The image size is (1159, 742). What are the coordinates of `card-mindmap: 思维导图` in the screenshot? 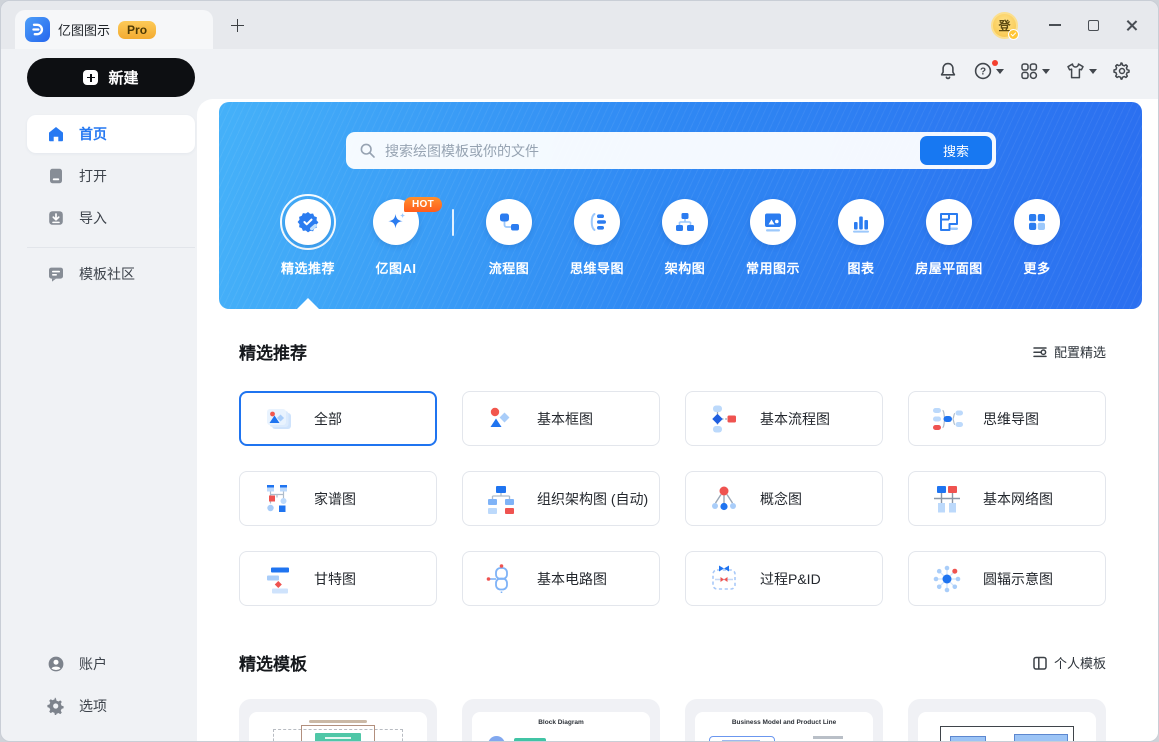 It's located at (1007, 418).